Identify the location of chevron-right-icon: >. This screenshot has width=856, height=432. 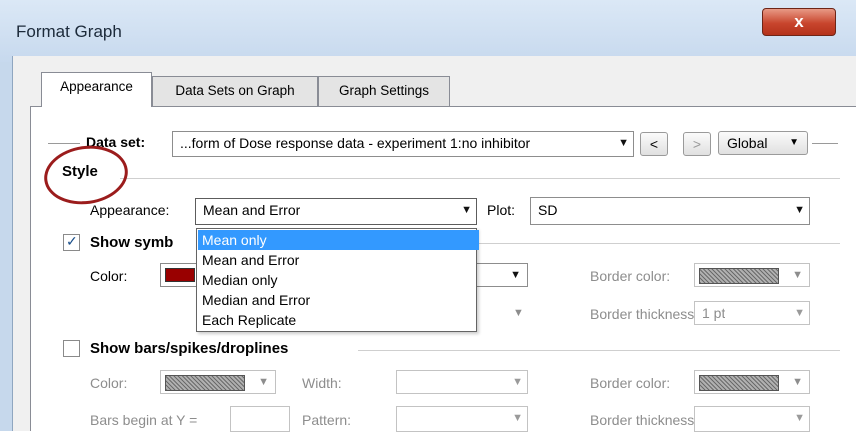
(697, 144).